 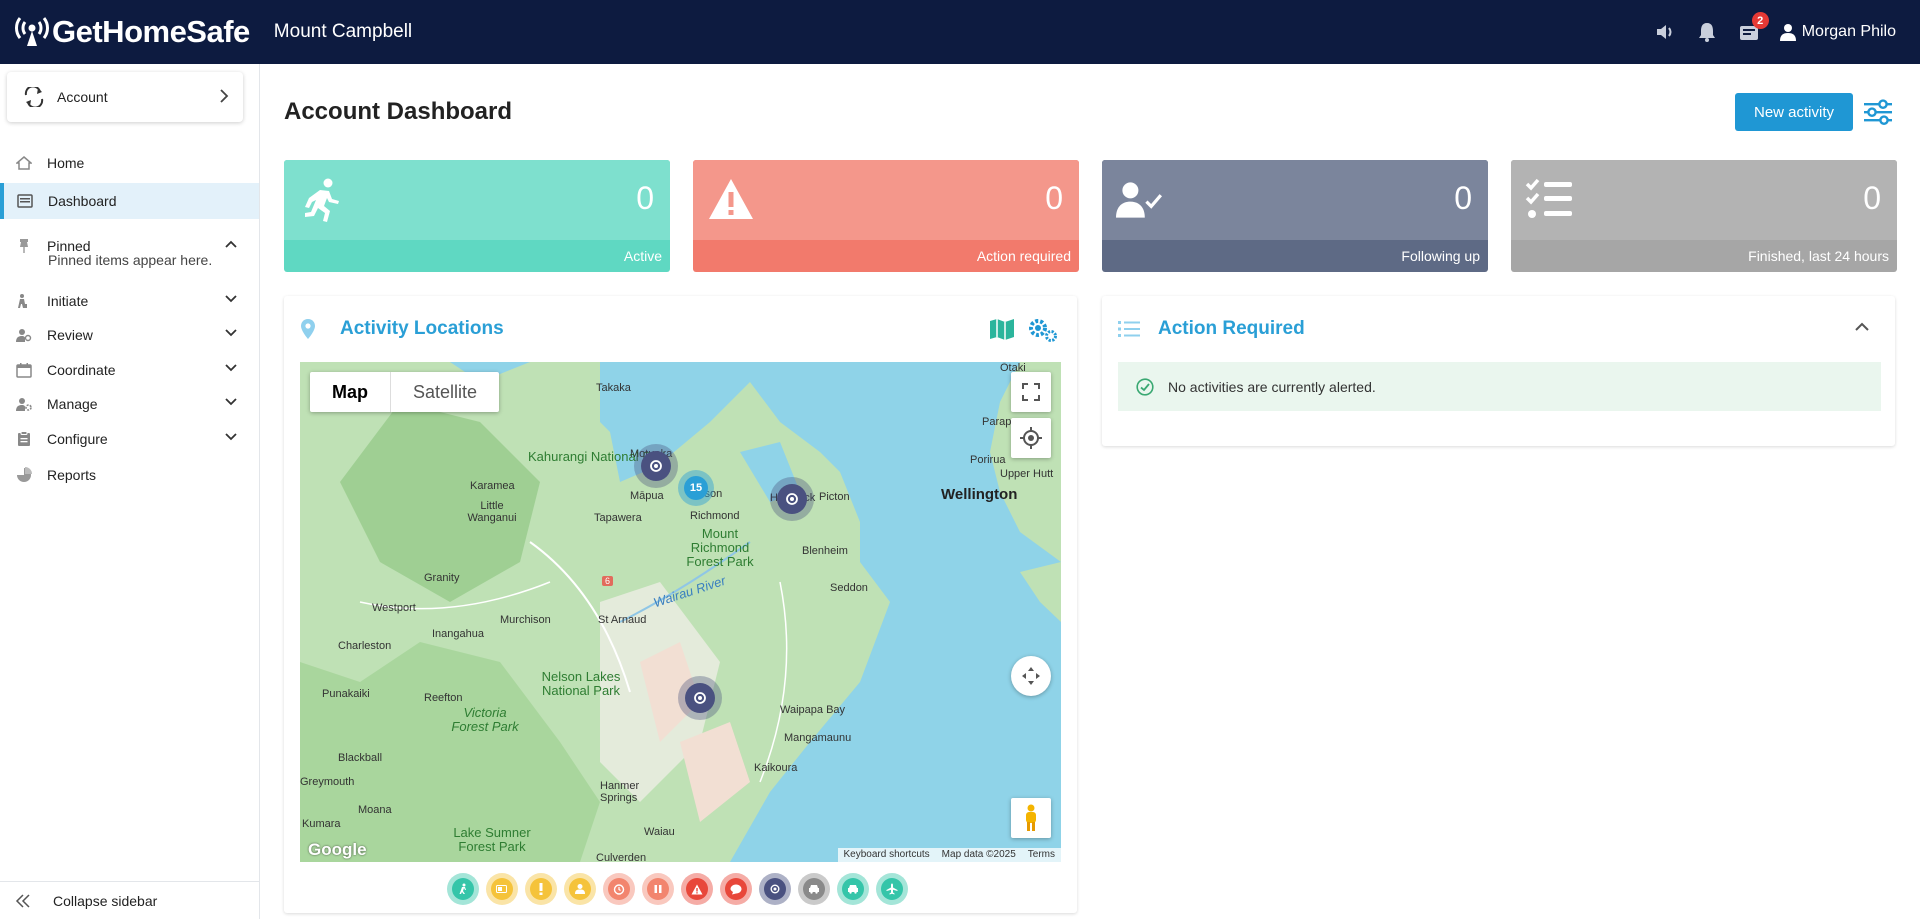 I want to click on stat-card-active: 0 Active, so click(x=477, y=216).